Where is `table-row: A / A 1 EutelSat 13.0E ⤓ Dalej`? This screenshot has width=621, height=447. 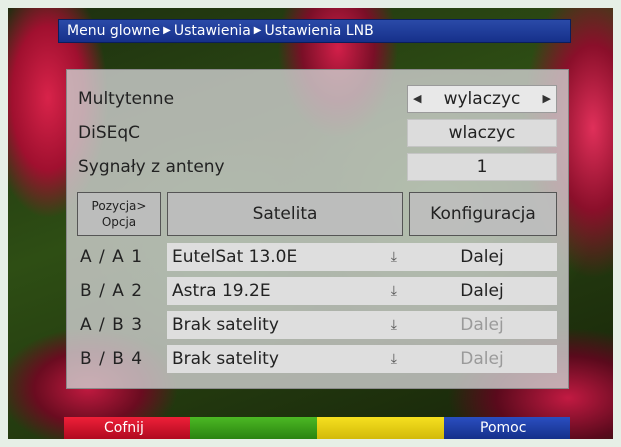 table-row: A / A 1 EutelSat 13.0E ⤓ Dalej is located at coordinates (317, 257).